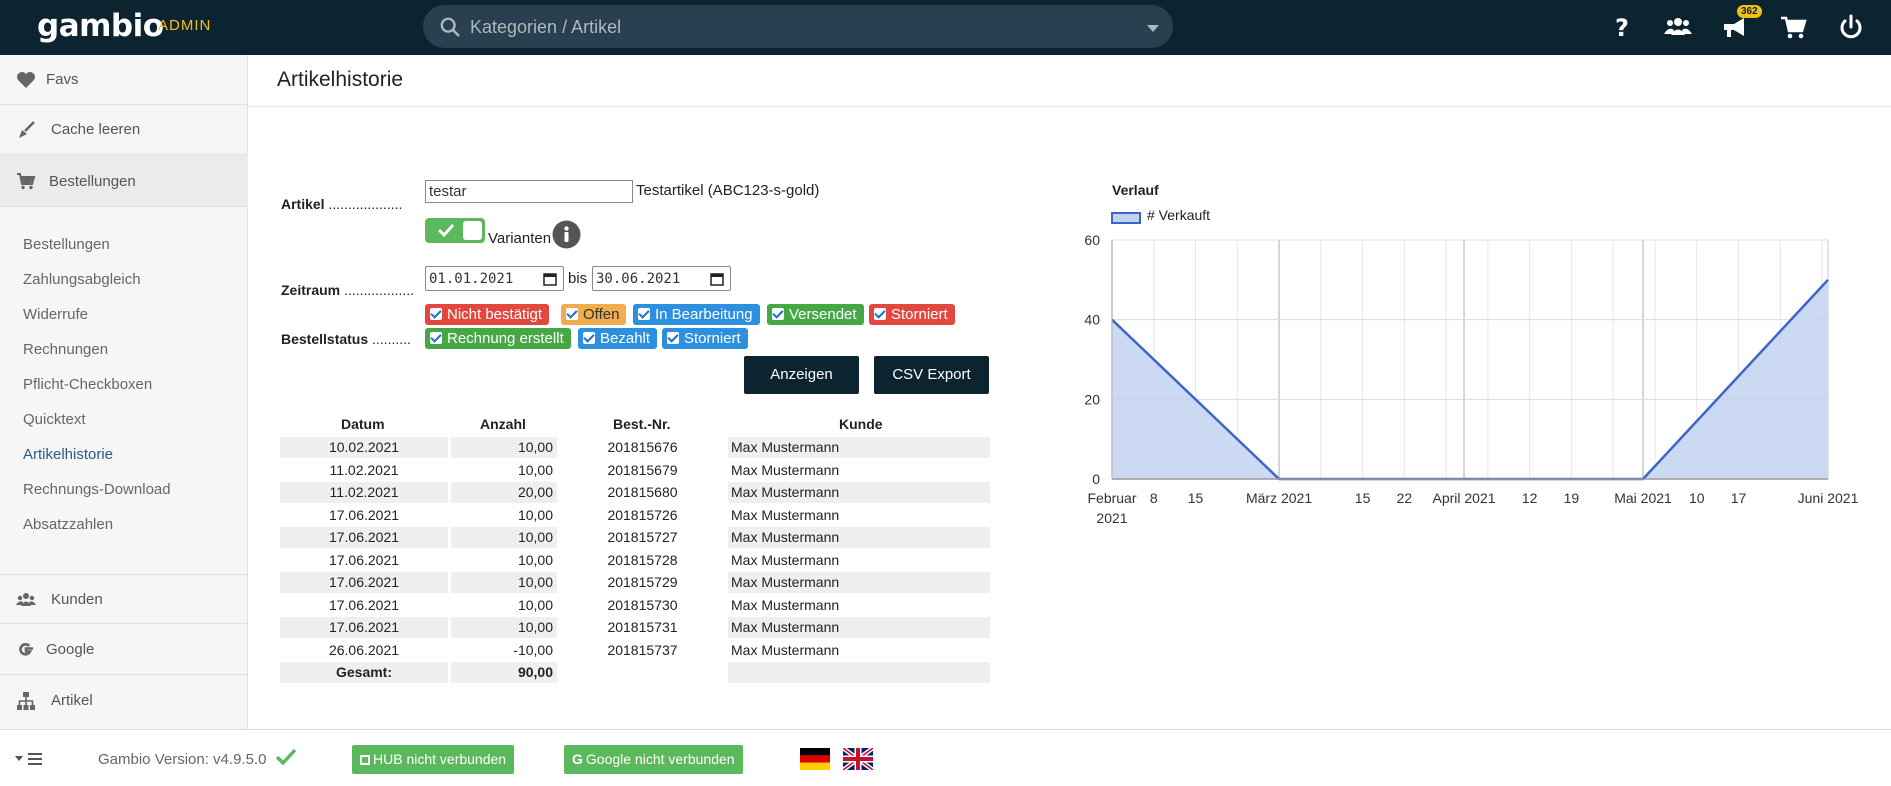  What do you see at coordinates (696, 314) in the screenshot?
I see `status-chip-in-bearbeitung: In Bearbeitung` at bounding box center [696, 314].